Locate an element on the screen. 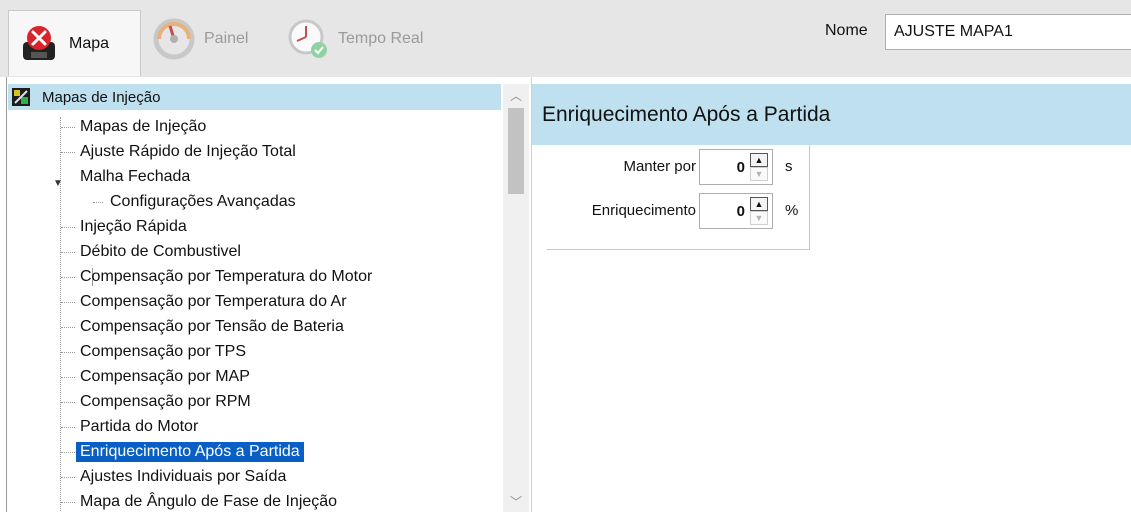  tree-item-label: Partida do Motor is located at coordinates (139, 426).